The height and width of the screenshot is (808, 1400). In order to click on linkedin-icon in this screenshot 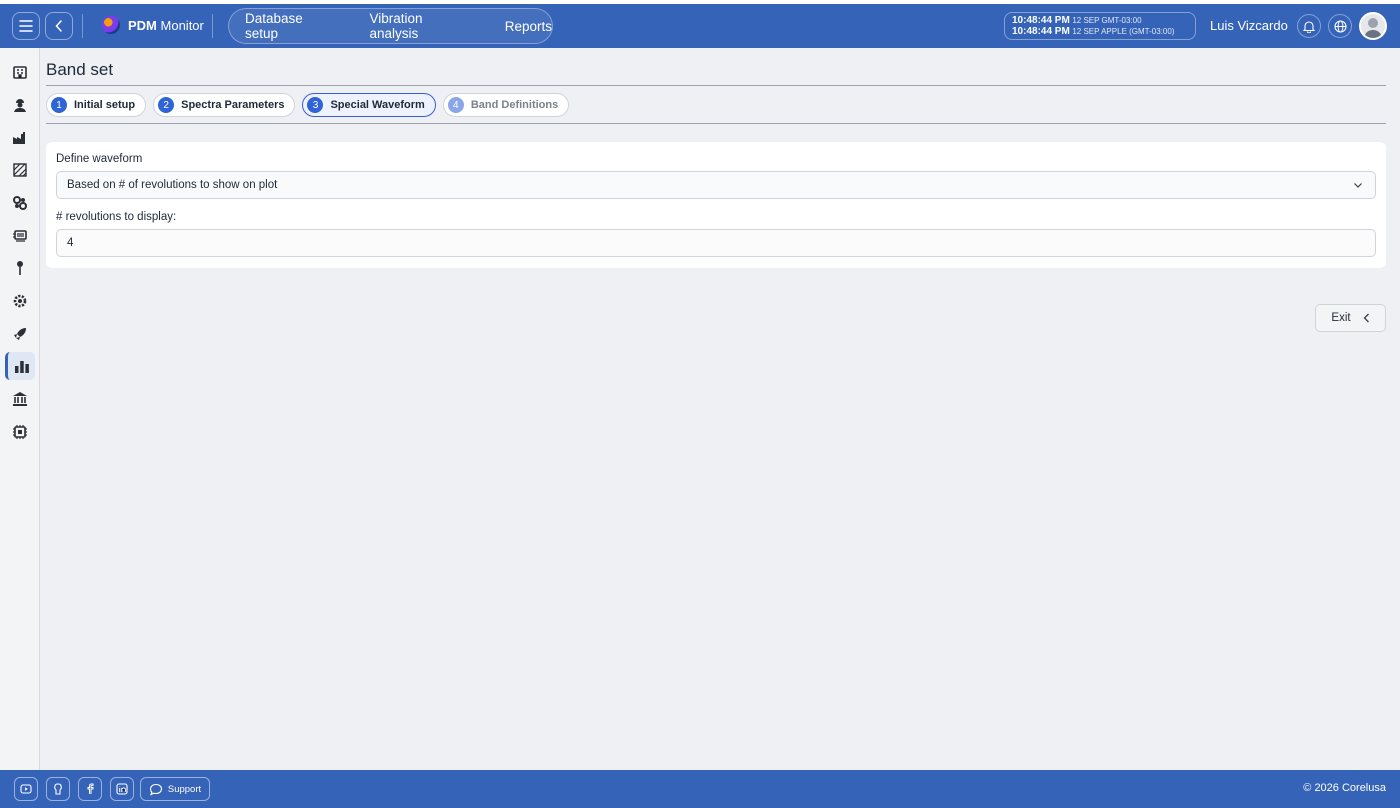, I will do `click(122, 789)`.